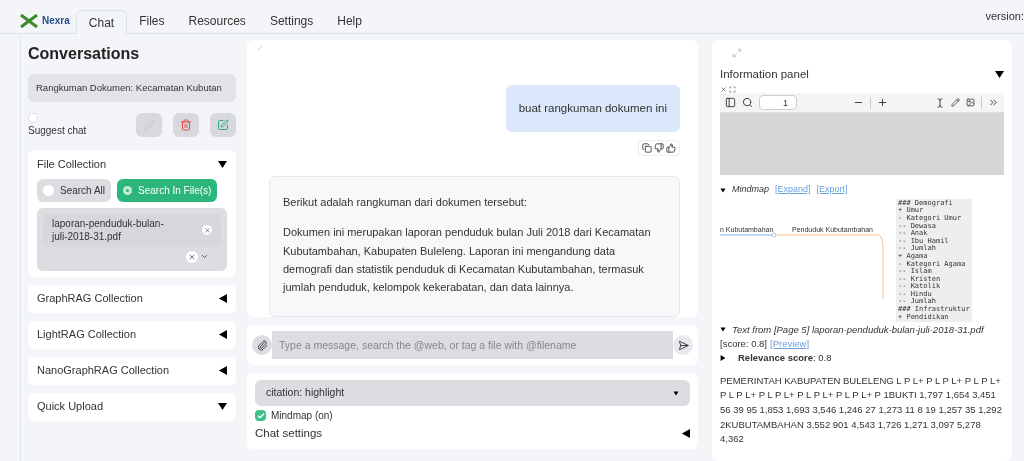 Image resolution: width=1024 pixels, height=461 pixels. Describe the element at coordinates (132, 370) in the screenshot. I see `collection-section: NanoGraphRAG Collection` at that location.